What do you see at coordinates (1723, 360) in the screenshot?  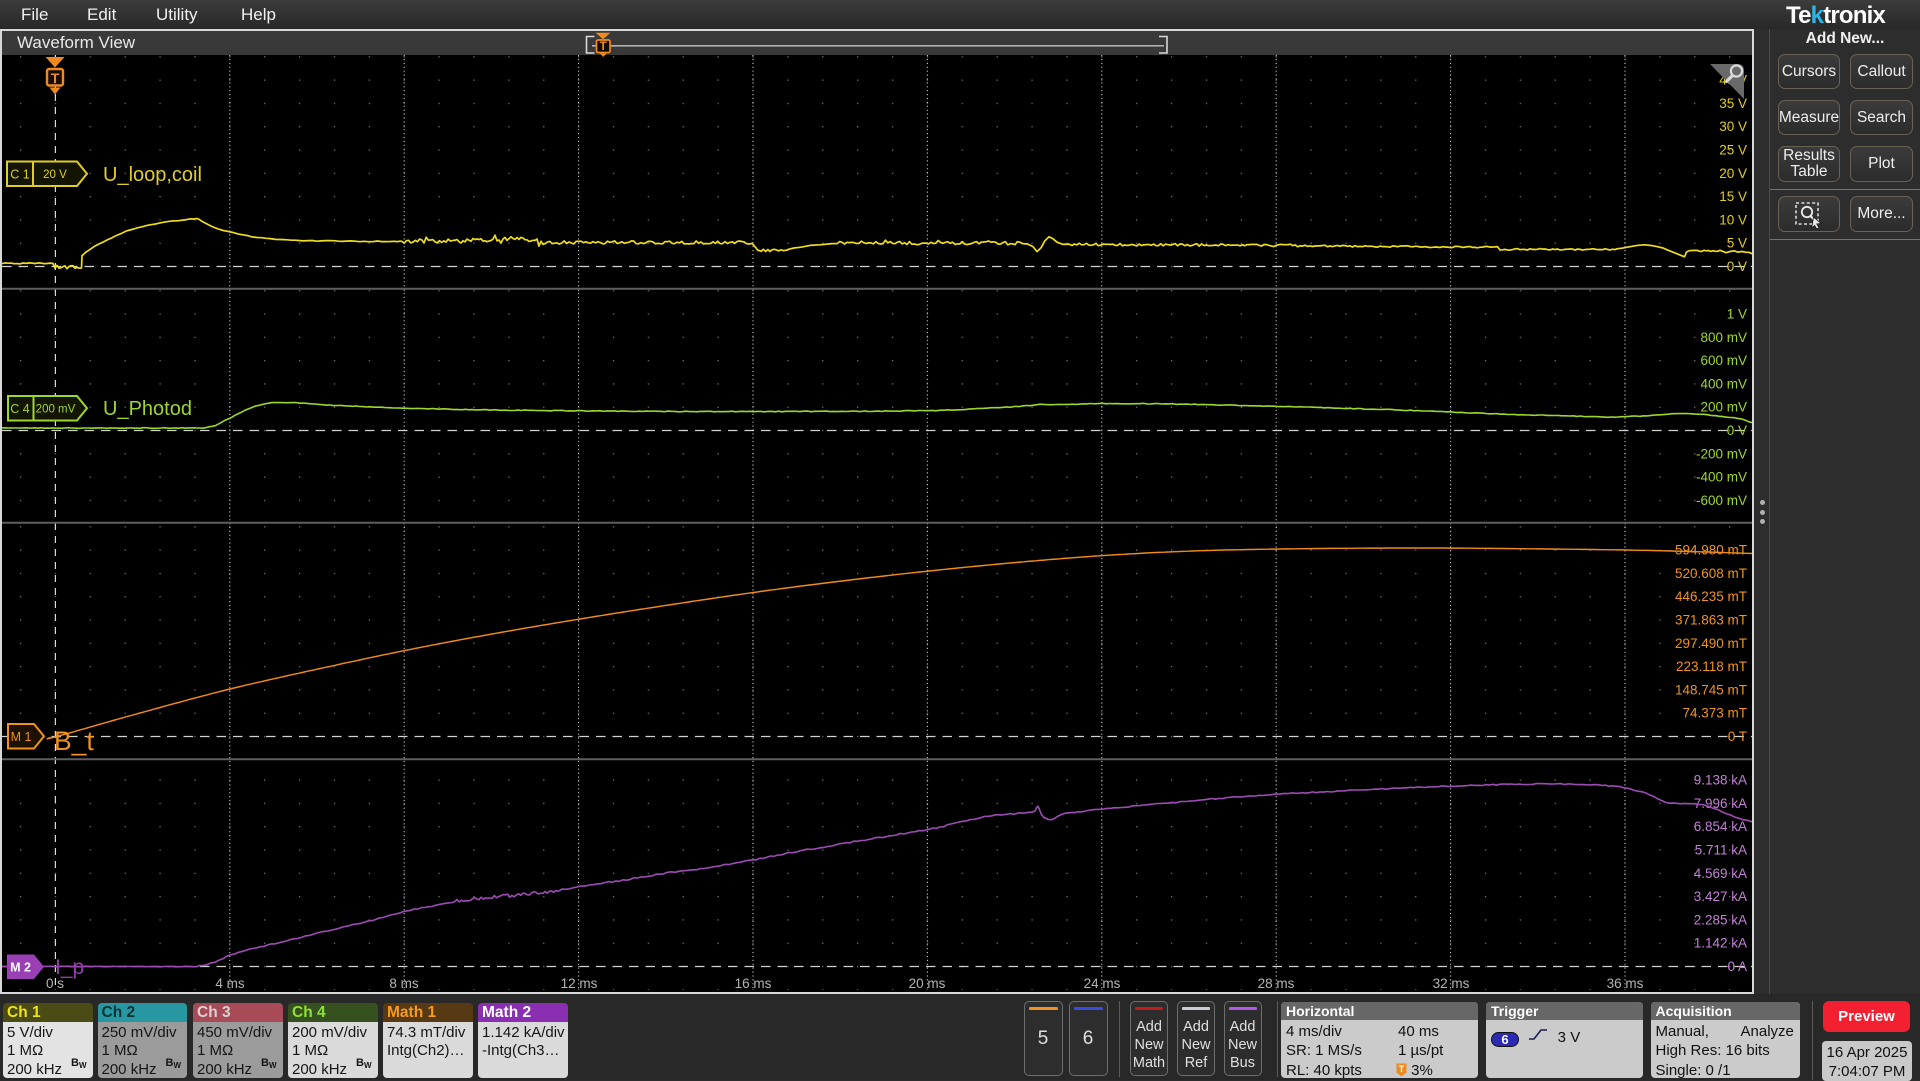 I see `svg-text: 600 mV` at bounding box center [1723, 360].